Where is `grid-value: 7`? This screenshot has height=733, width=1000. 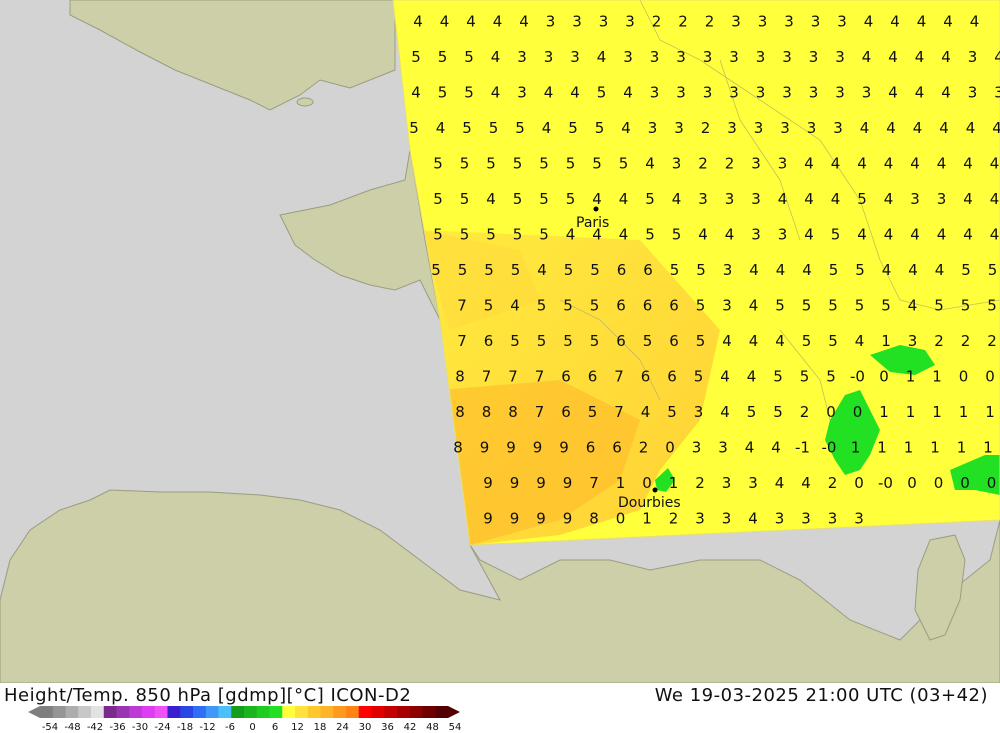 grid-value: 7 is located at coordinates (540, 377).